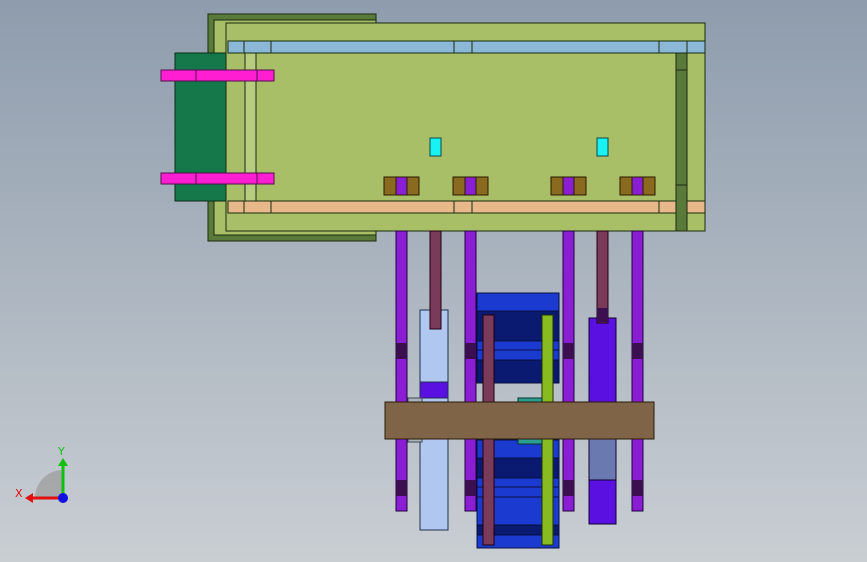 The height and width of the screenshot is (562, 867). Describe the element at coordinates (19, 493) in the screenshot. I see `x-axis-label: X` at that location.